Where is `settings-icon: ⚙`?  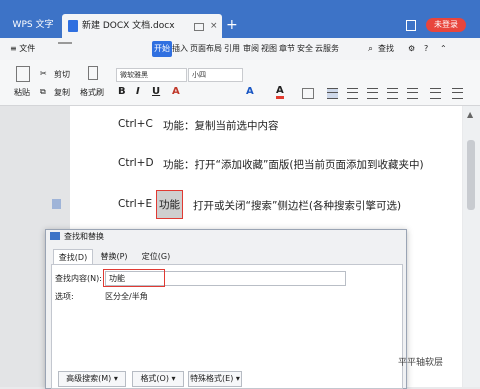 settings-icon: ⚙ is located at coordinates (411, 49).